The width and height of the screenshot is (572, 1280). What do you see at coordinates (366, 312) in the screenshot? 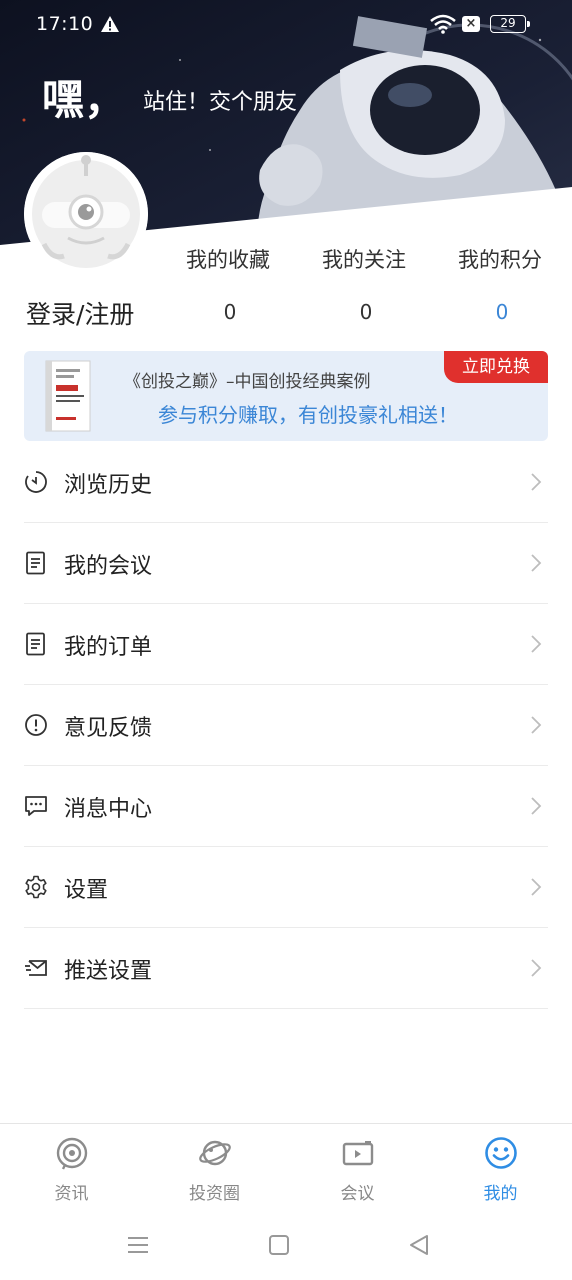
I see `stat-value-following: 0` at bounding box center [366, 312].